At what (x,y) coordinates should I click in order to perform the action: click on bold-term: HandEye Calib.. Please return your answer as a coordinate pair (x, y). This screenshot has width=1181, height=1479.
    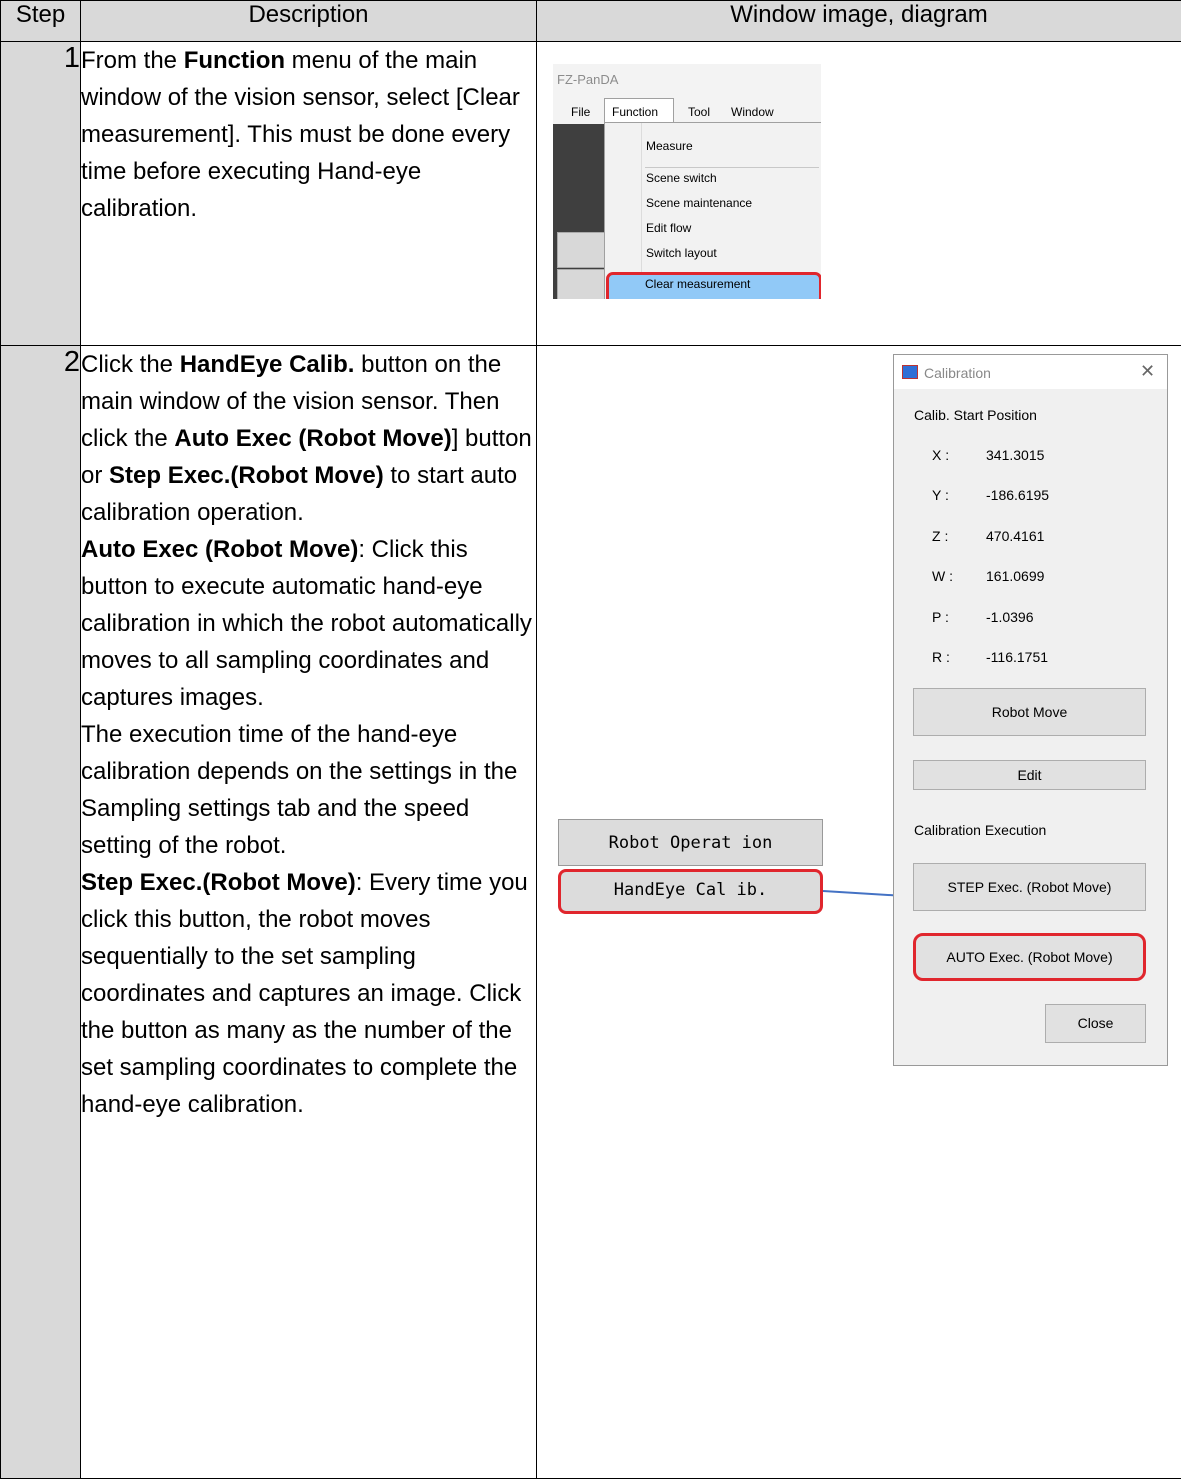
    Looking at the image, I should click on (267, 364).